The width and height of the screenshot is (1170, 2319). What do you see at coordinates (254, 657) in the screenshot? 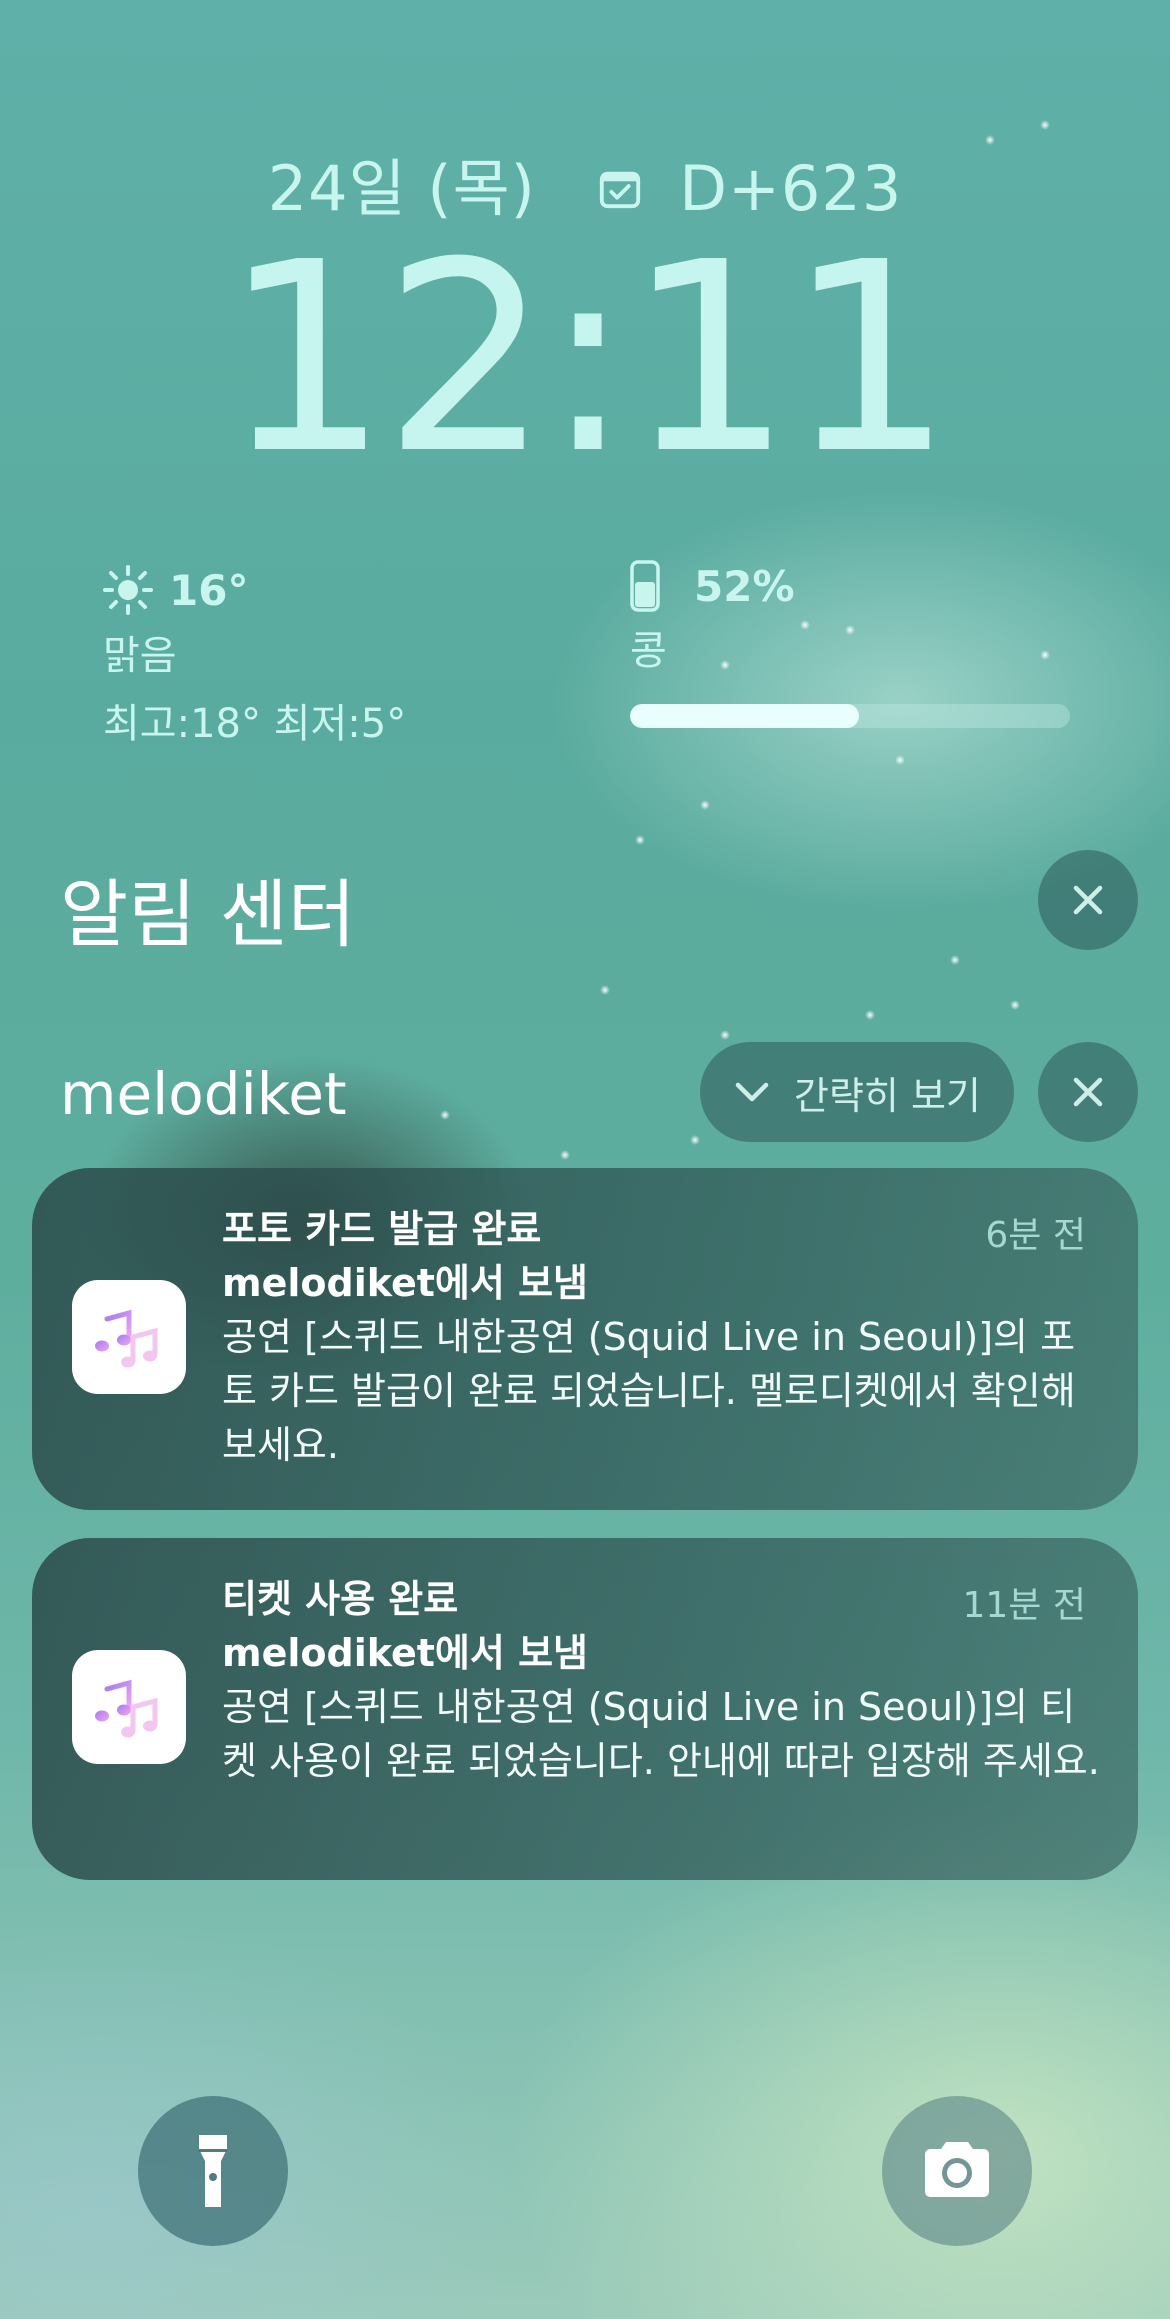
I see `weather-widget: 16° 맑음 최고:18° 최저:5°` at bounding box center [254, 657].